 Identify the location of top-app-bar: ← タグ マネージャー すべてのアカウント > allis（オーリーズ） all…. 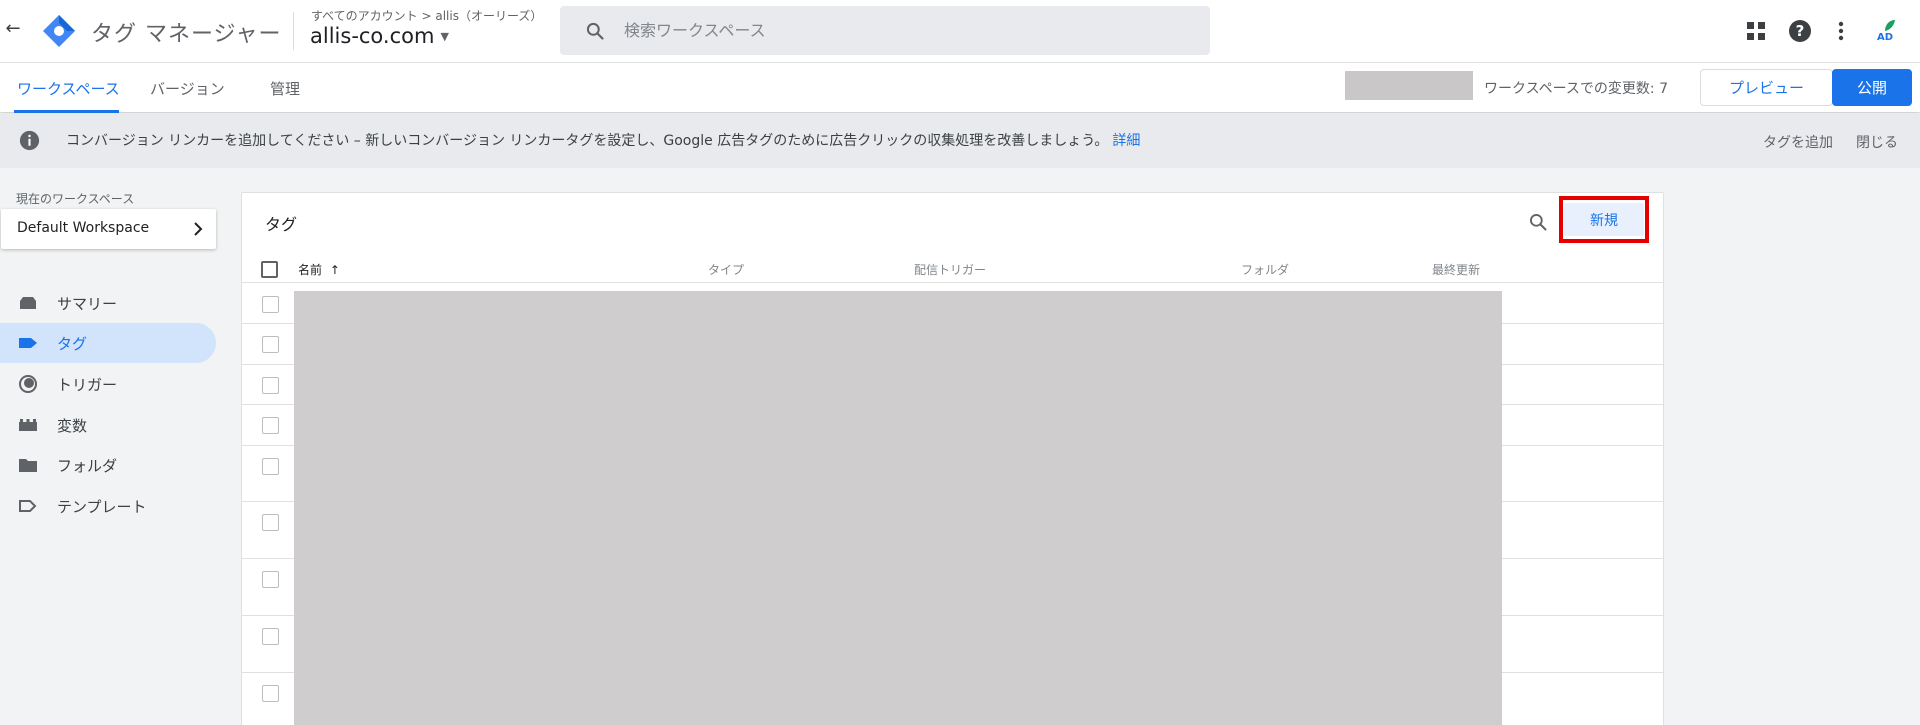
(960, 31).